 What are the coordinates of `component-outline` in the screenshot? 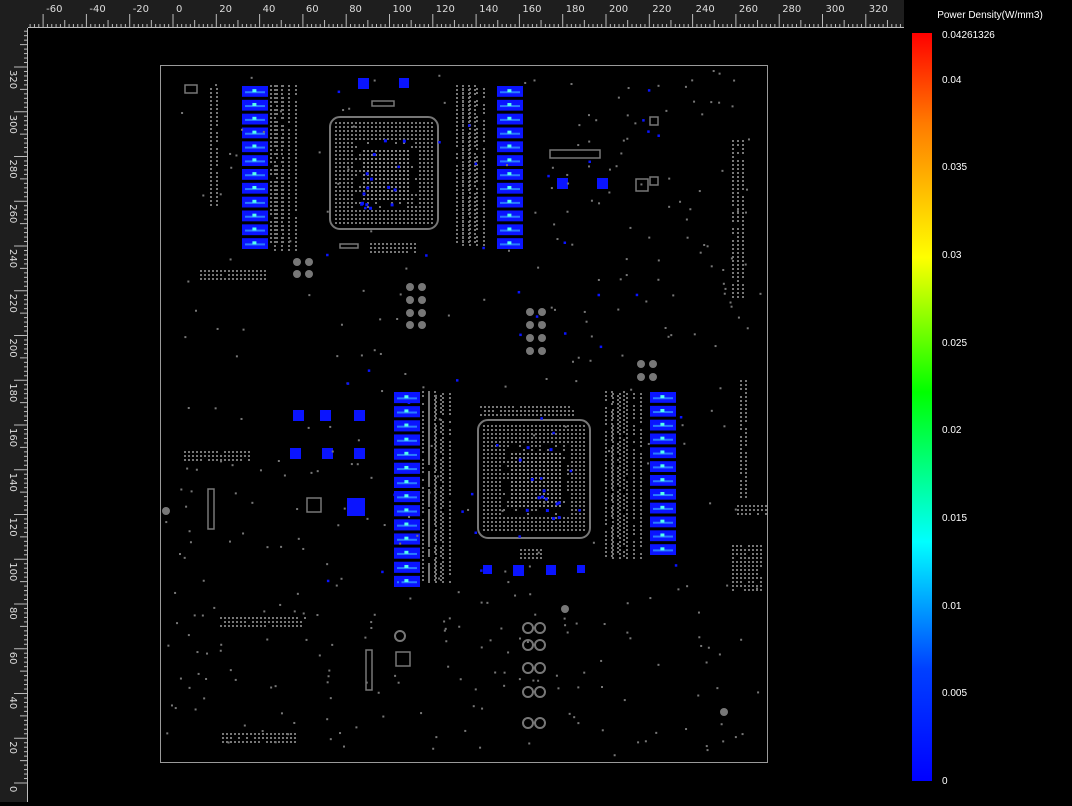 It's located at (369, 670).